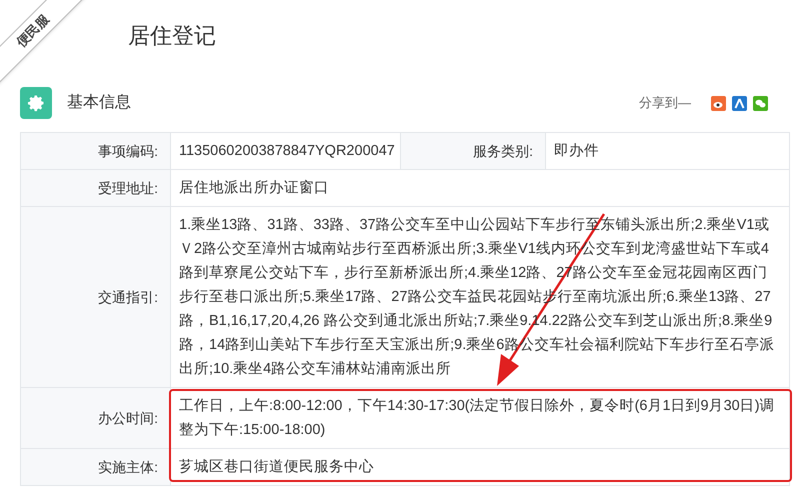 Image resolution: width=800 pixels, height=499 pixels. Describe the element at coordinates (668, 151) in the screenshot. I see `field-value: 即办件` at that location.